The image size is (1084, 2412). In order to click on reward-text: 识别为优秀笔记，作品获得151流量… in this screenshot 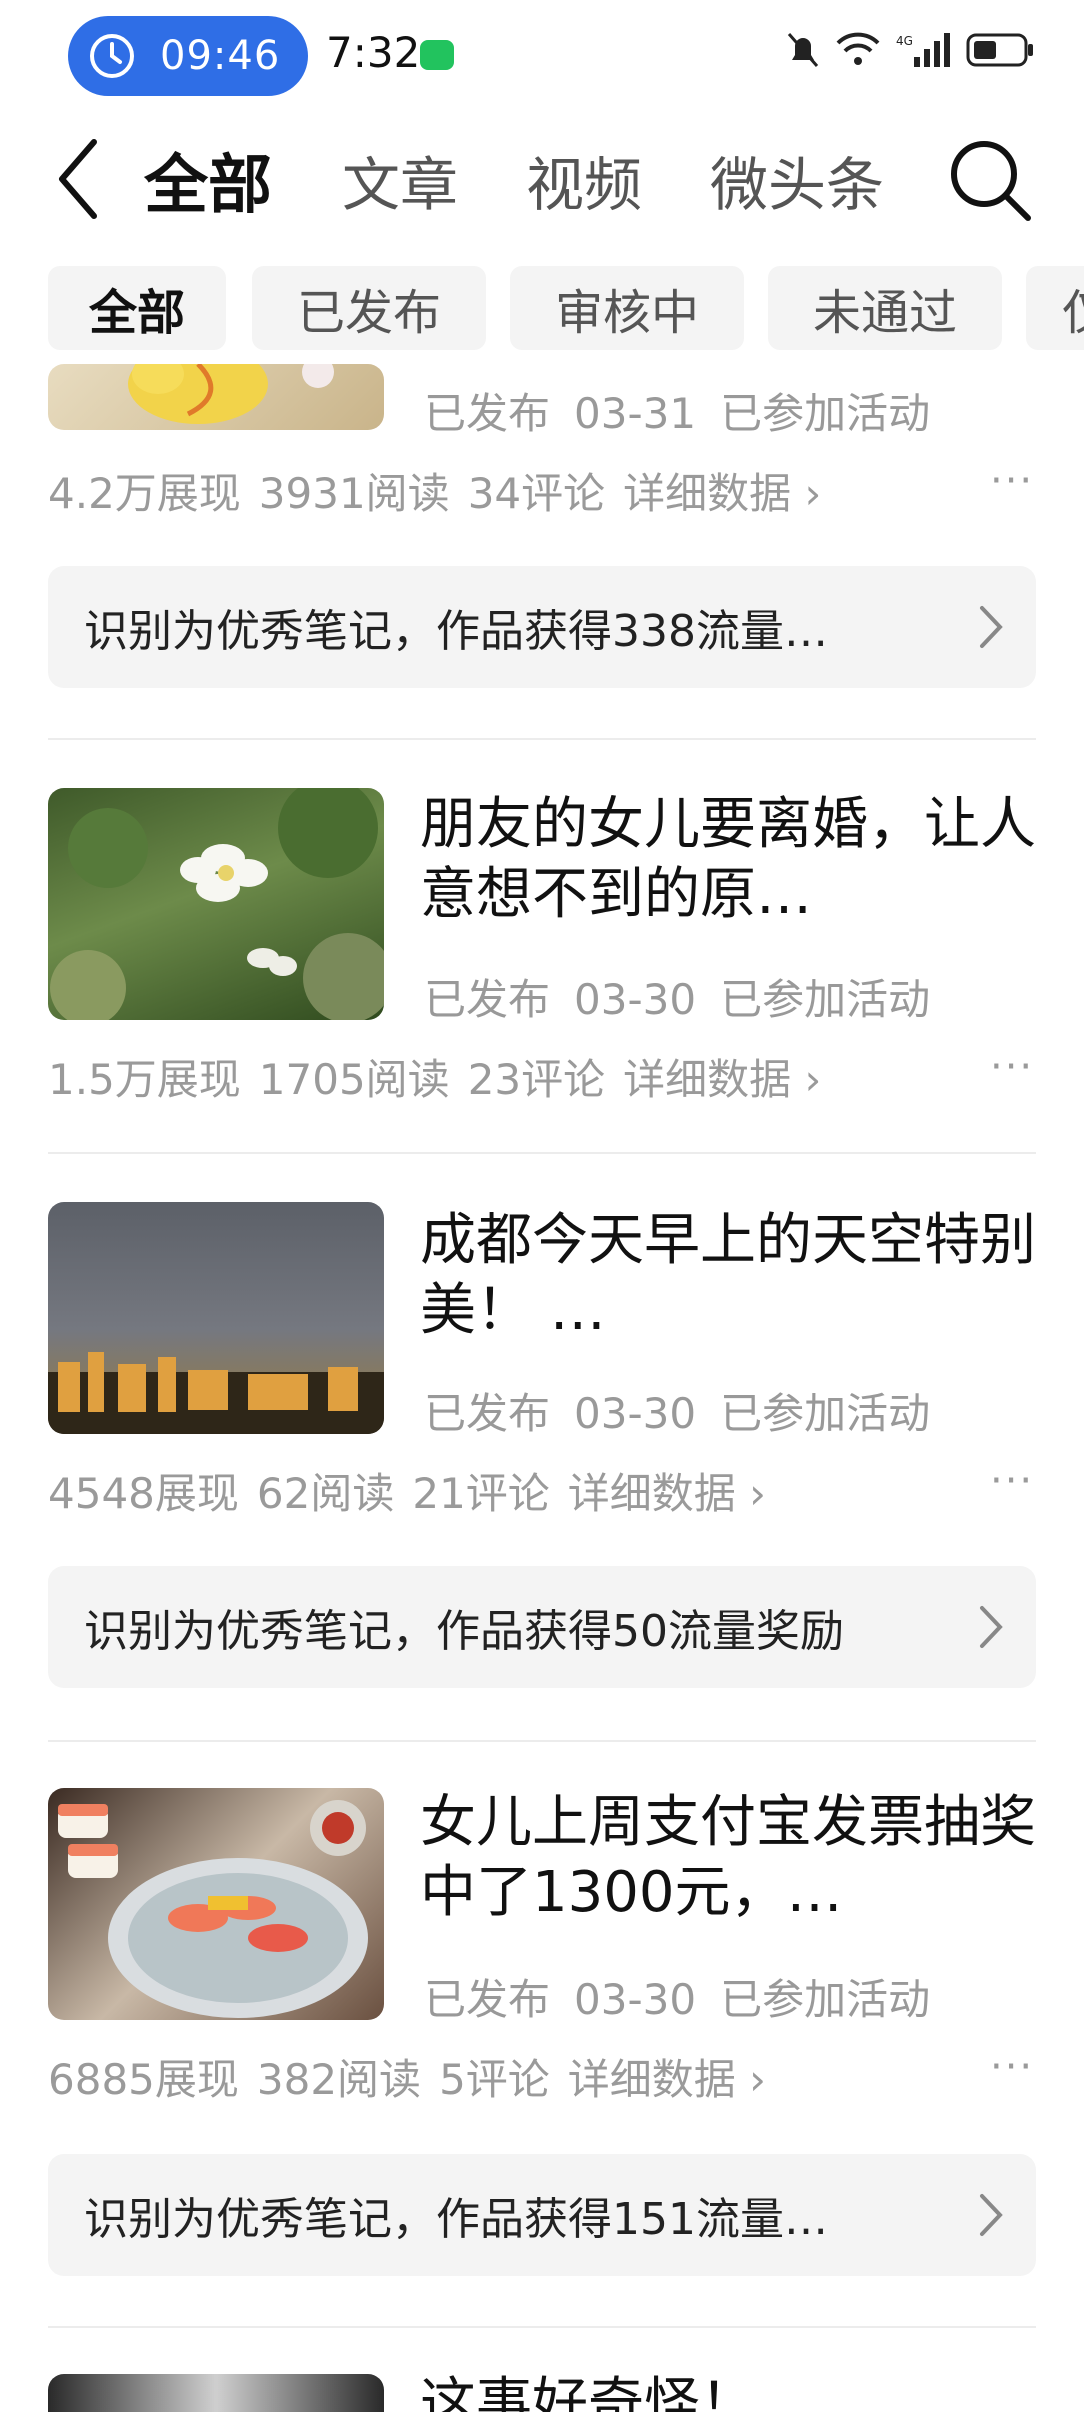, I will do `click(456, 2219)`.